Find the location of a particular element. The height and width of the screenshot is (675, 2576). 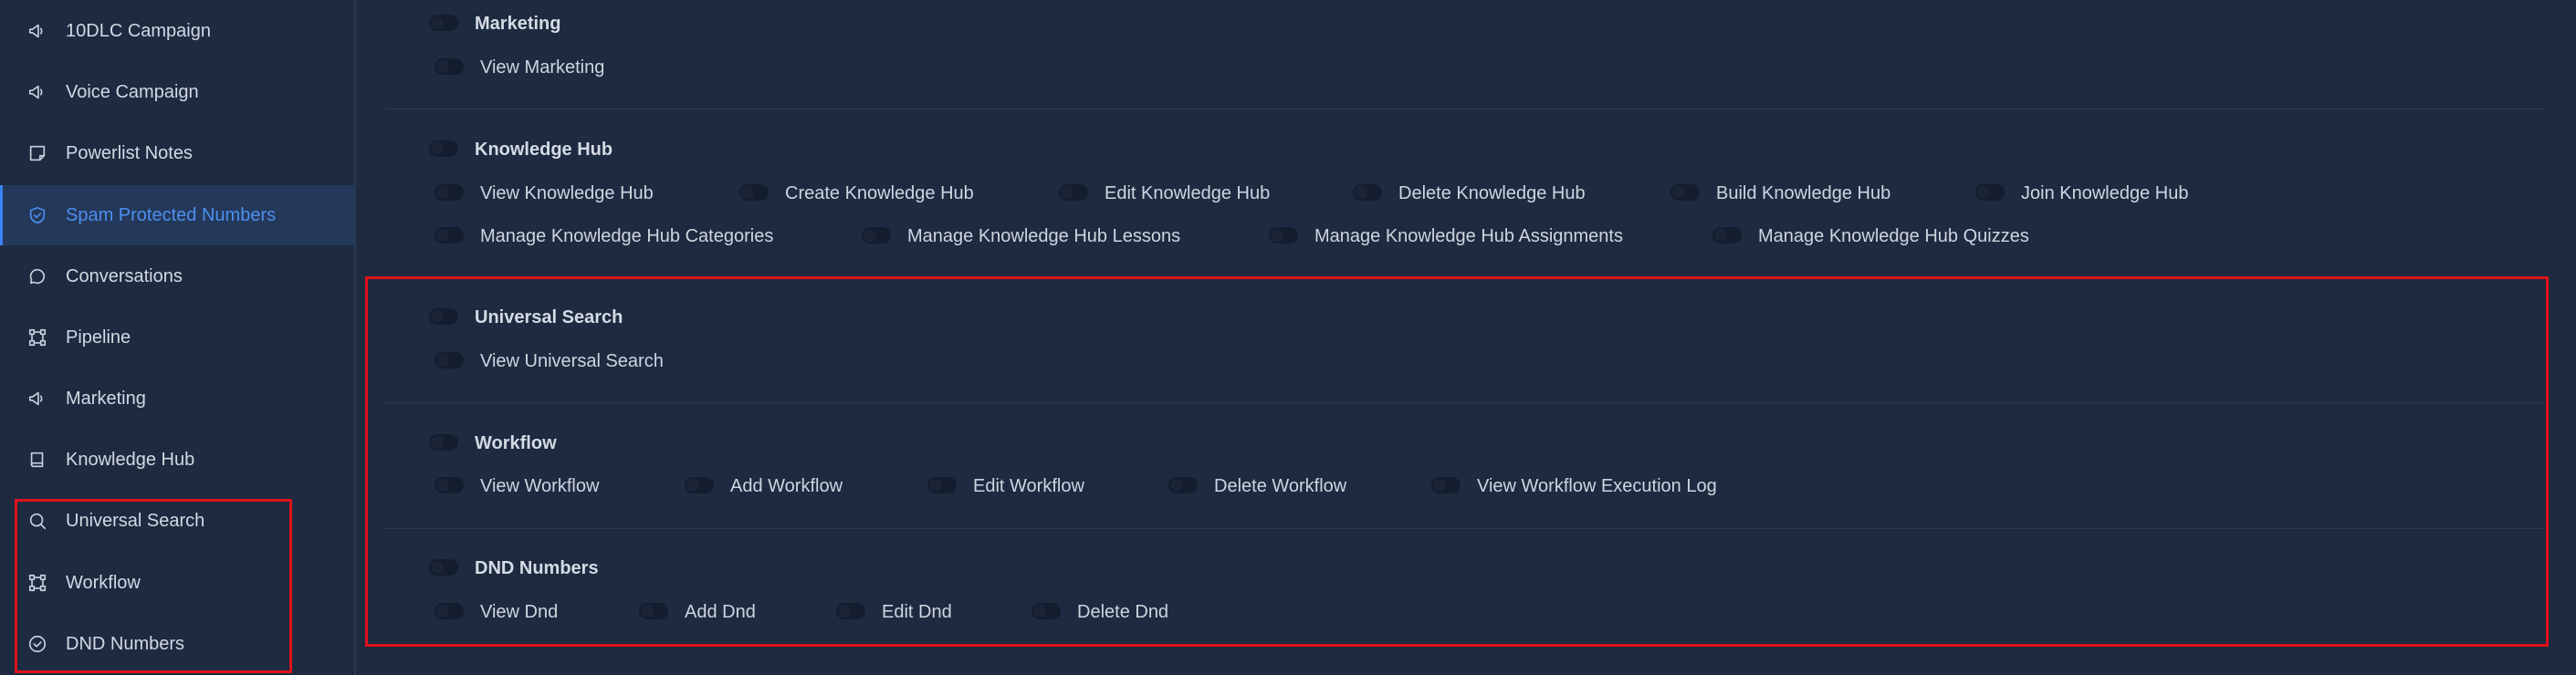

marketing-section-toggle is located at coordinates (444, 23).